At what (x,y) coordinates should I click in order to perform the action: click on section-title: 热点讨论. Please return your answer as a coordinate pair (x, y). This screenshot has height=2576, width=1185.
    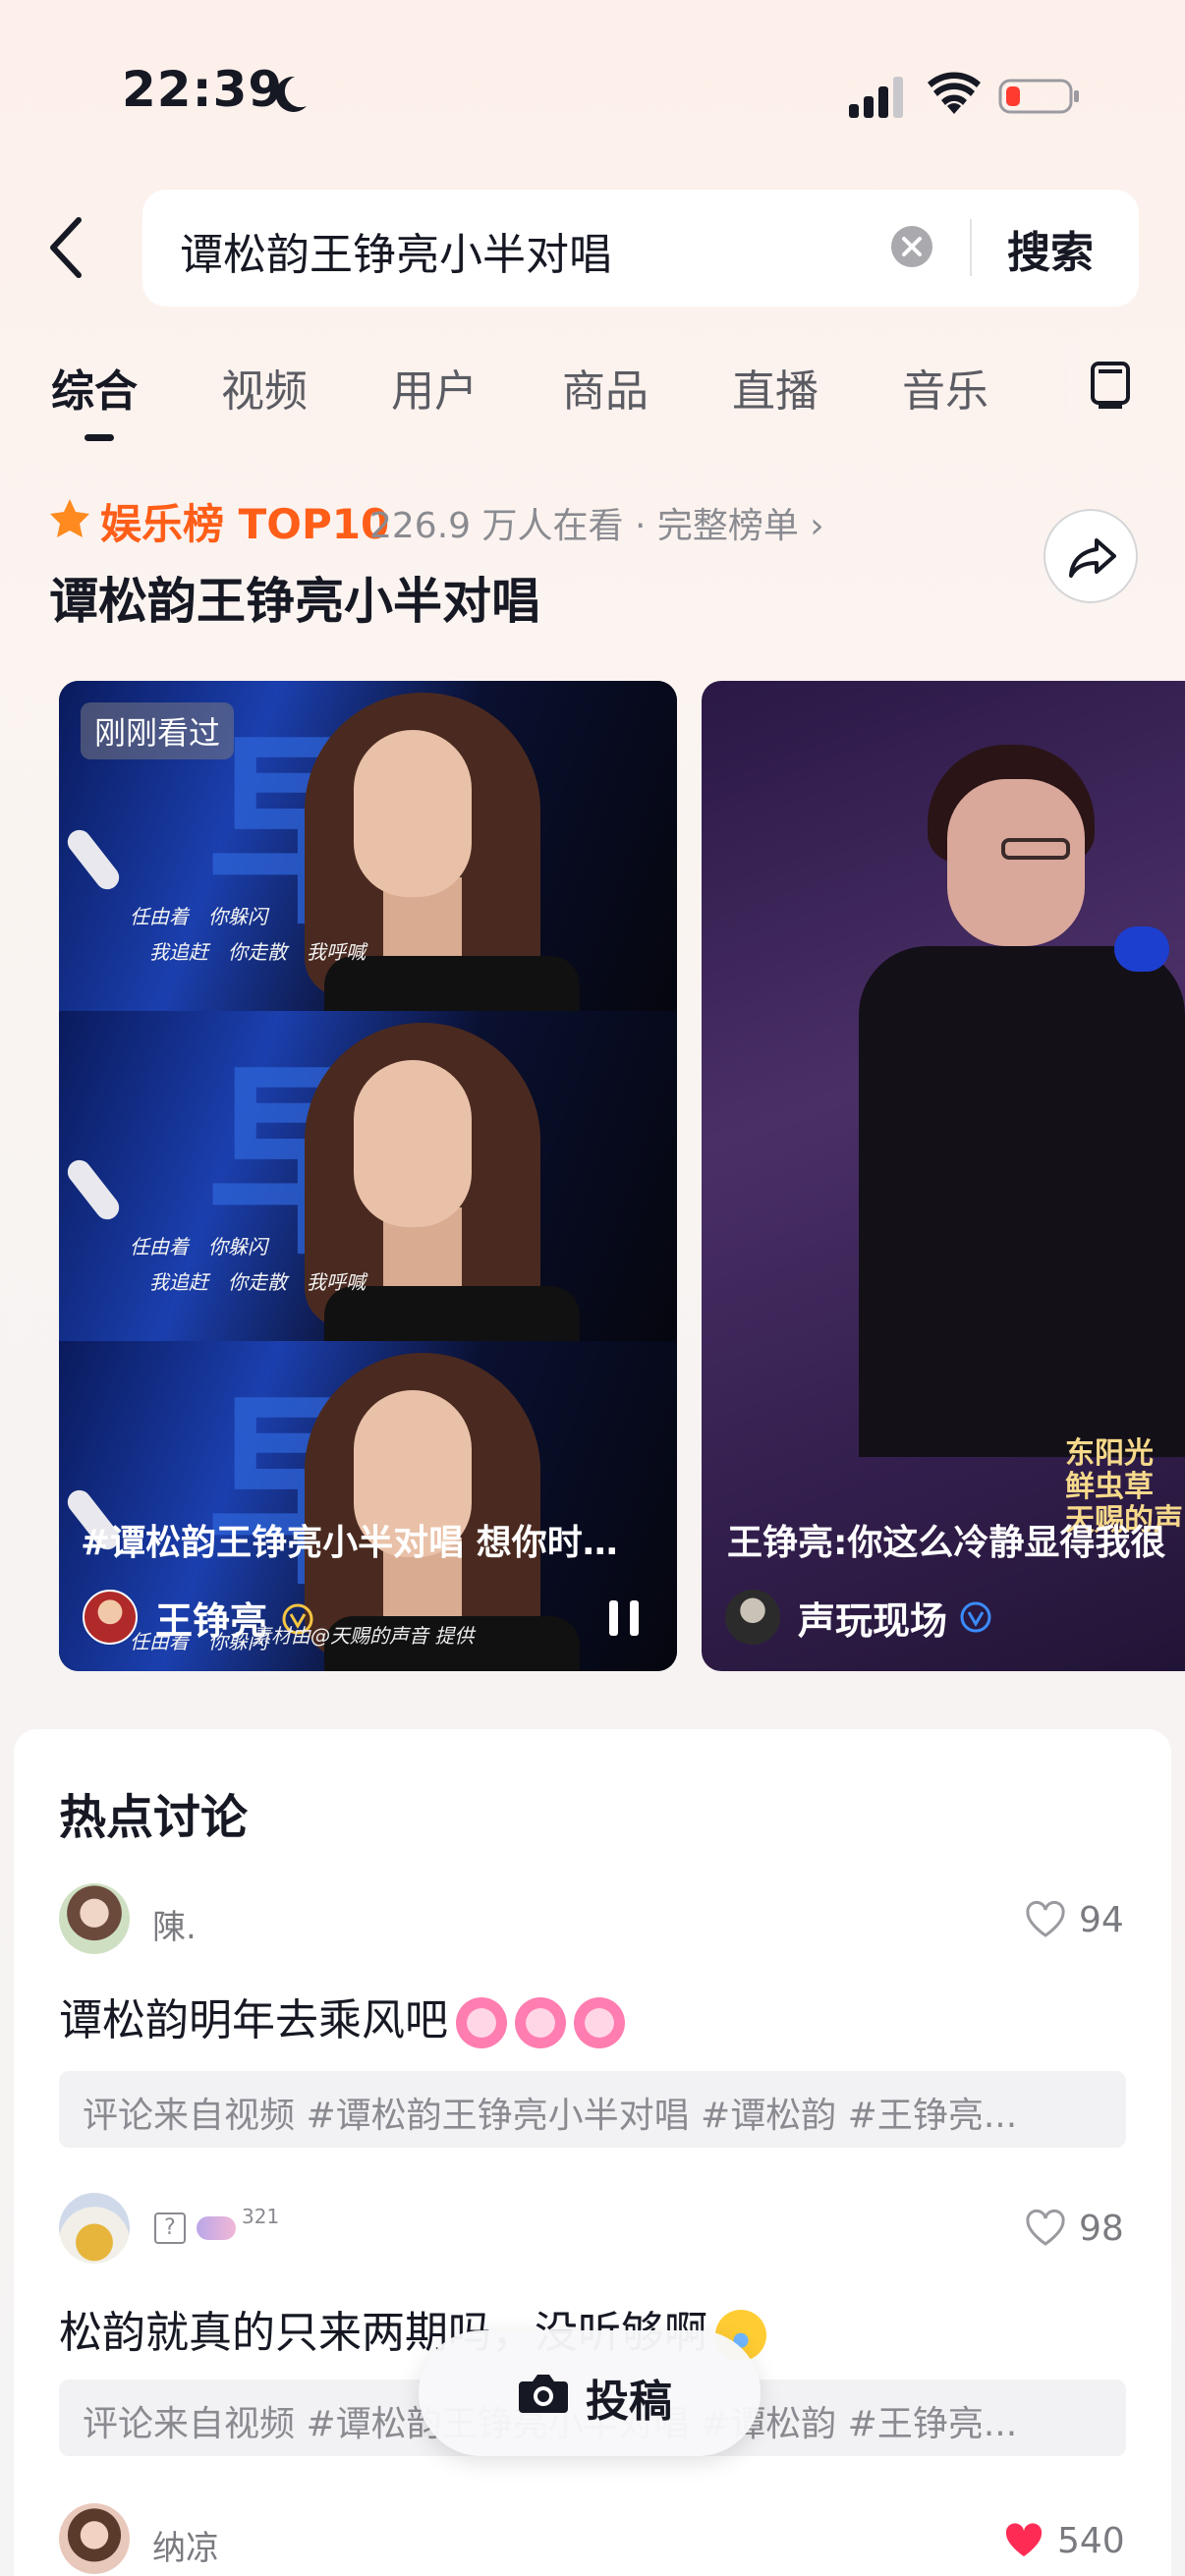
    Looking at the image, I should click on (154, 1817).